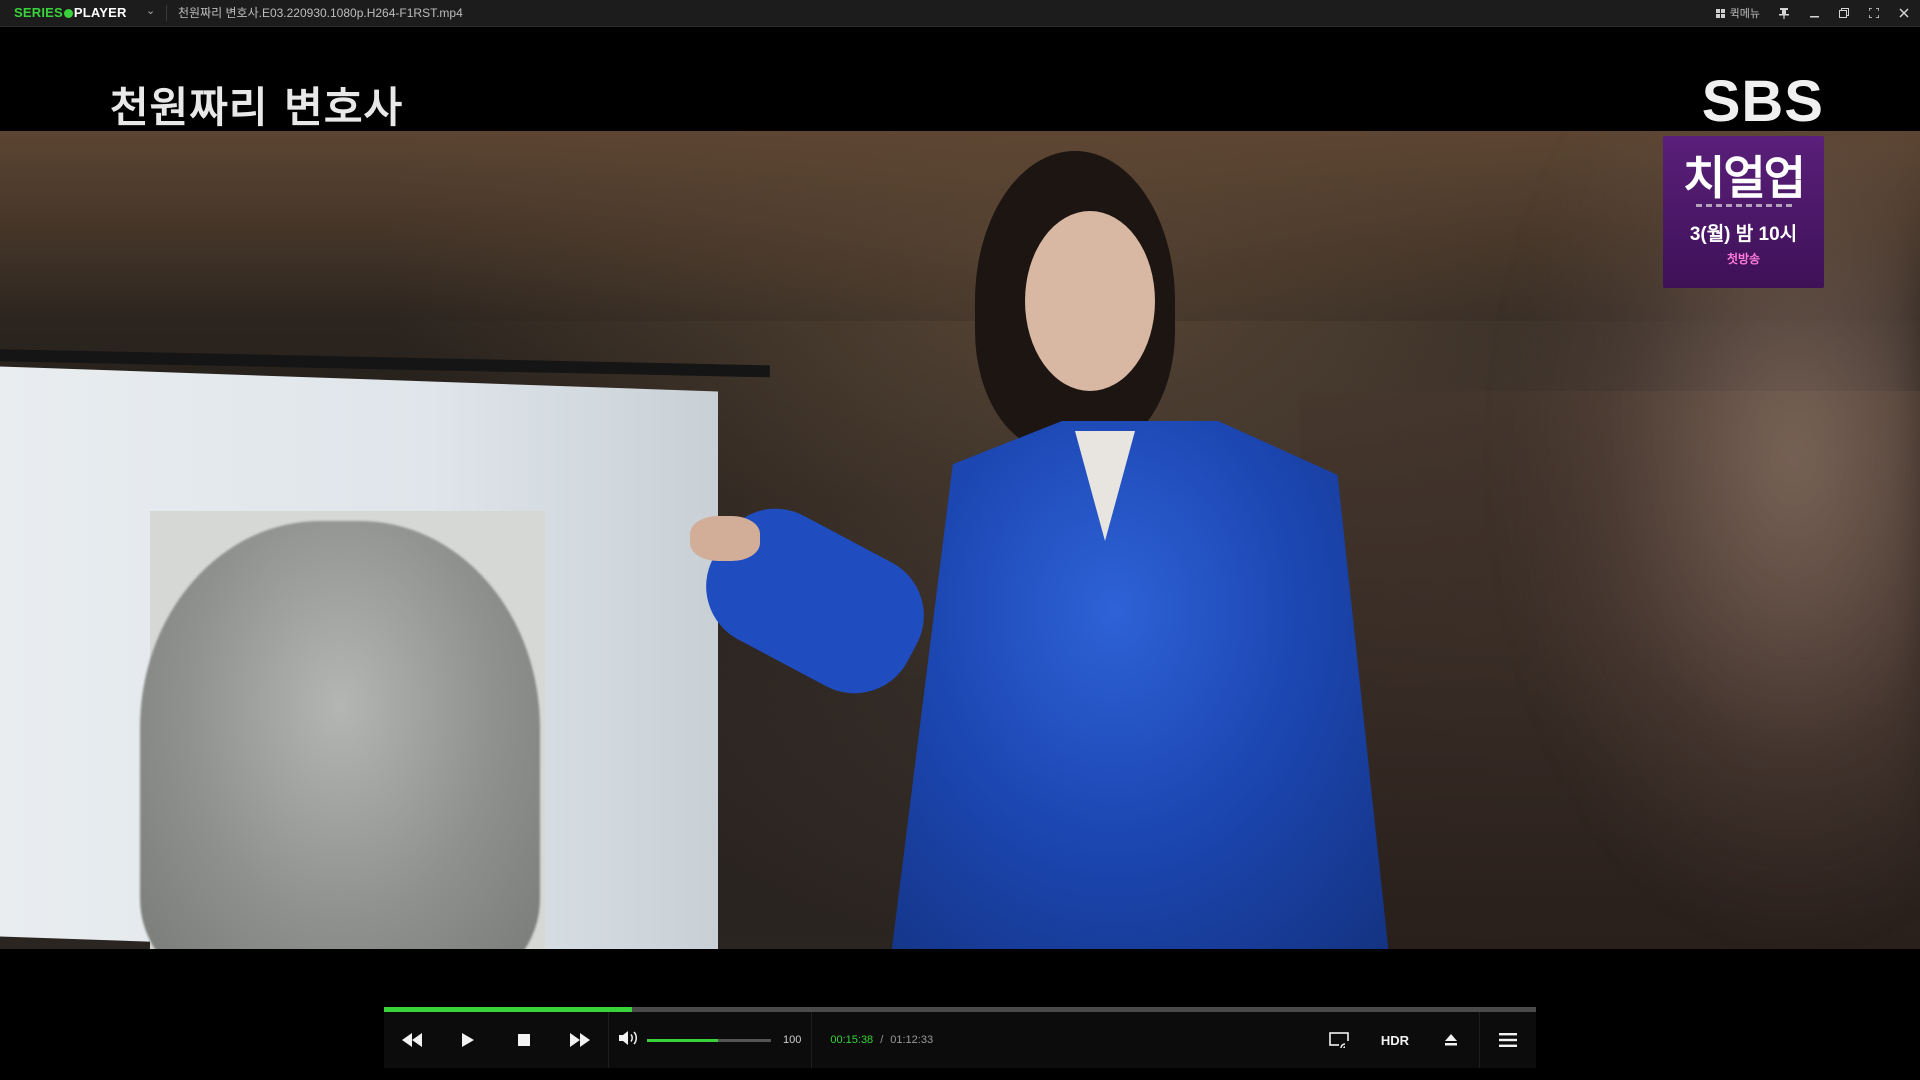 This screenshot has width=1920, height=1080. I want to click on stop-button, so click(524, 1040).